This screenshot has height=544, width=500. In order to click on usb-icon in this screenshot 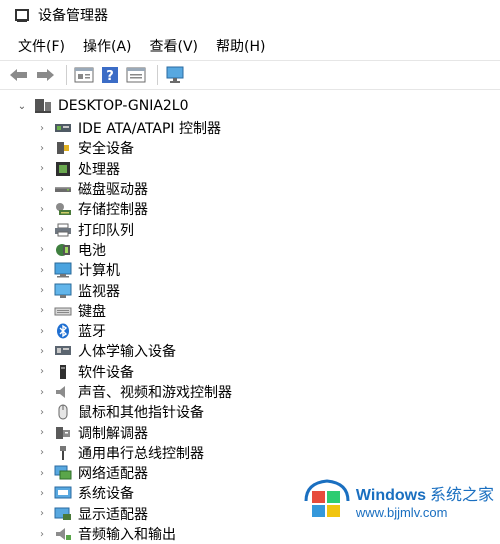, I will do `click(63, 453)`.